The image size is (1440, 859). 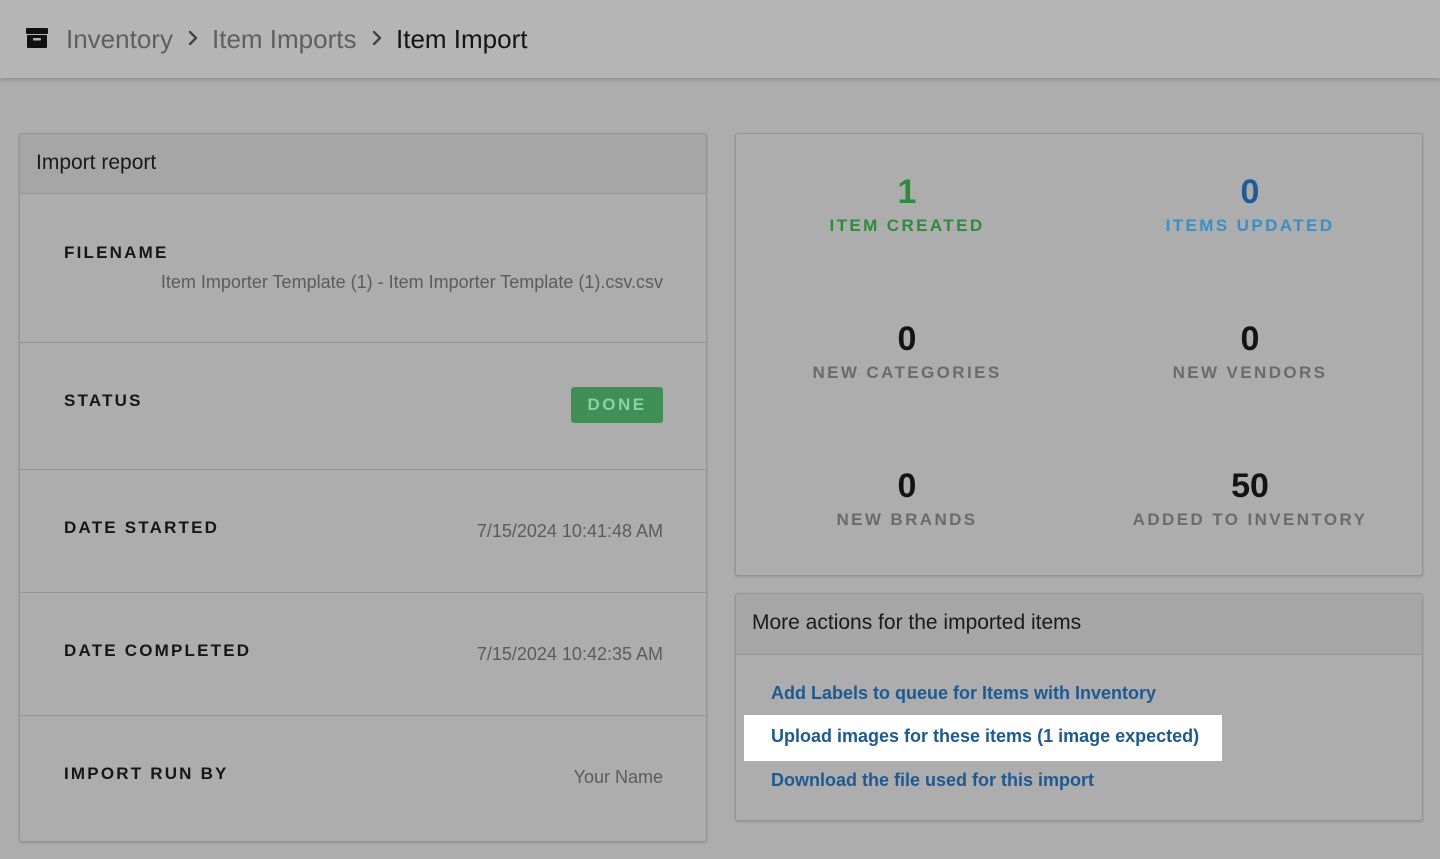 I want to click on date-completed-row: DATE COMPLETED 7/15/2024 10:42:35 AM, so click(x=363, y=654).